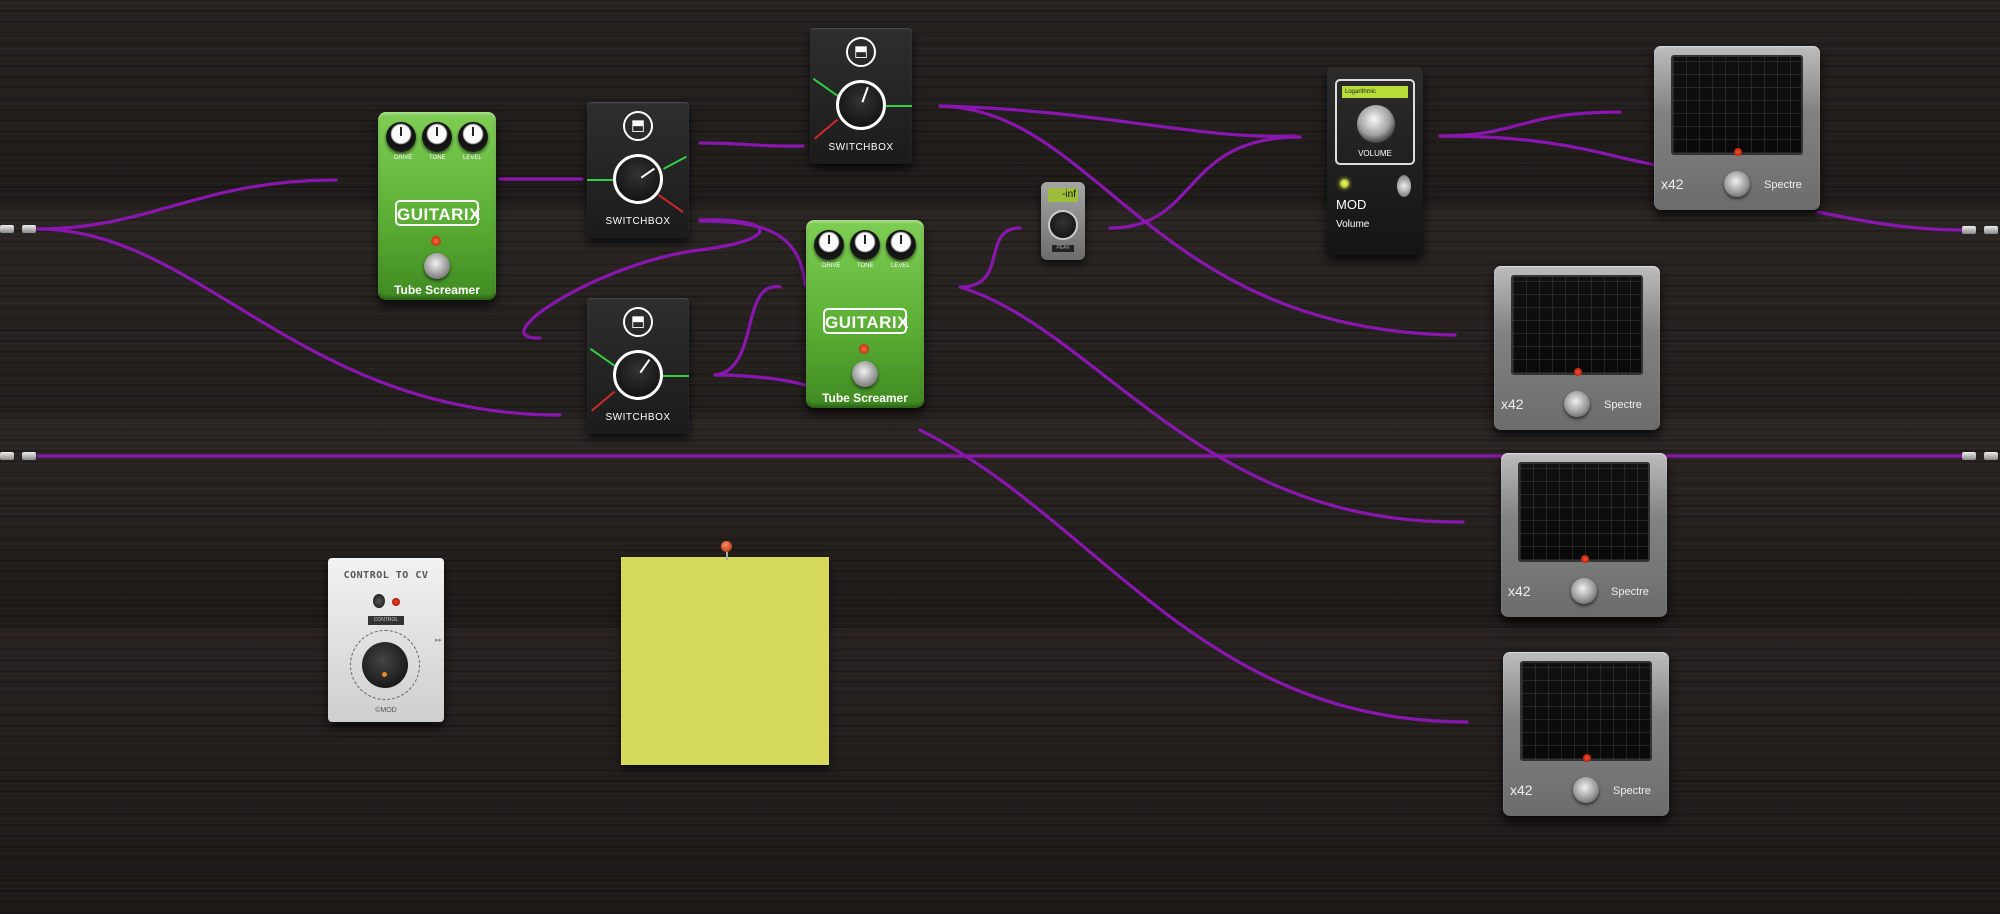 The image size is (2000, 914). What do you see at coordinates (1890, 221) in the screenshot?
I see `cable-spectre1-to-output` at bounding box center [1890, 221].